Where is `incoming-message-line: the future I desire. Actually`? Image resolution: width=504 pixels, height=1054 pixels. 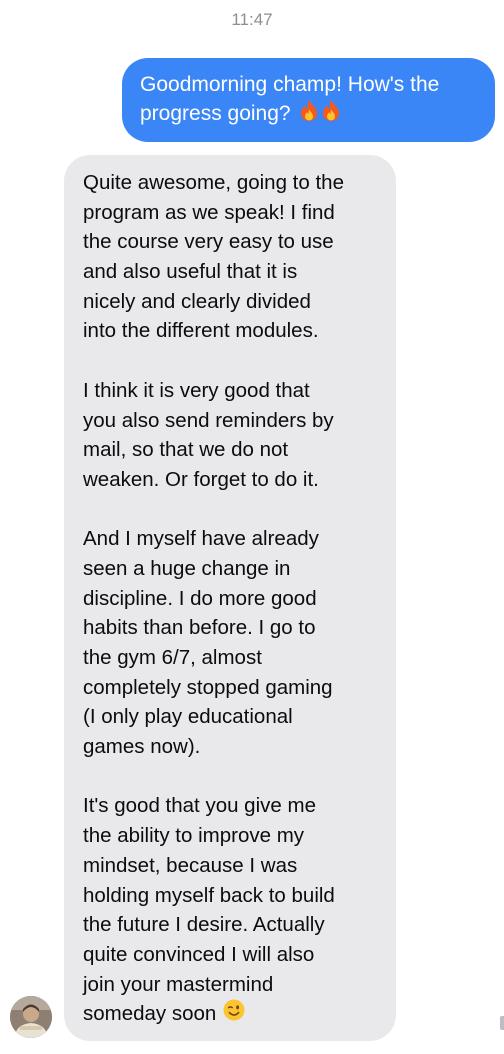
incoming-message-line: the future I desire. Actually is located at coordinates (204, 925).